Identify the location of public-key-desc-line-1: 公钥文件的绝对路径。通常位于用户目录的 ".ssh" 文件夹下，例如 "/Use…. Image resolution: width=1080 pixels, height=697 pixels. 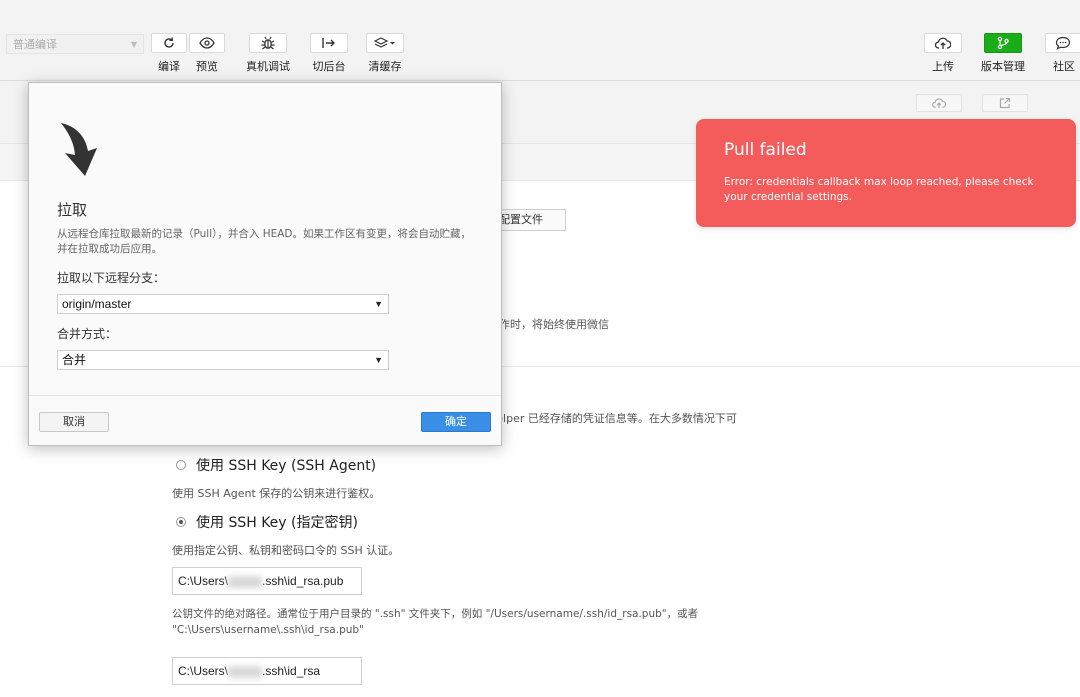
(435, 614).